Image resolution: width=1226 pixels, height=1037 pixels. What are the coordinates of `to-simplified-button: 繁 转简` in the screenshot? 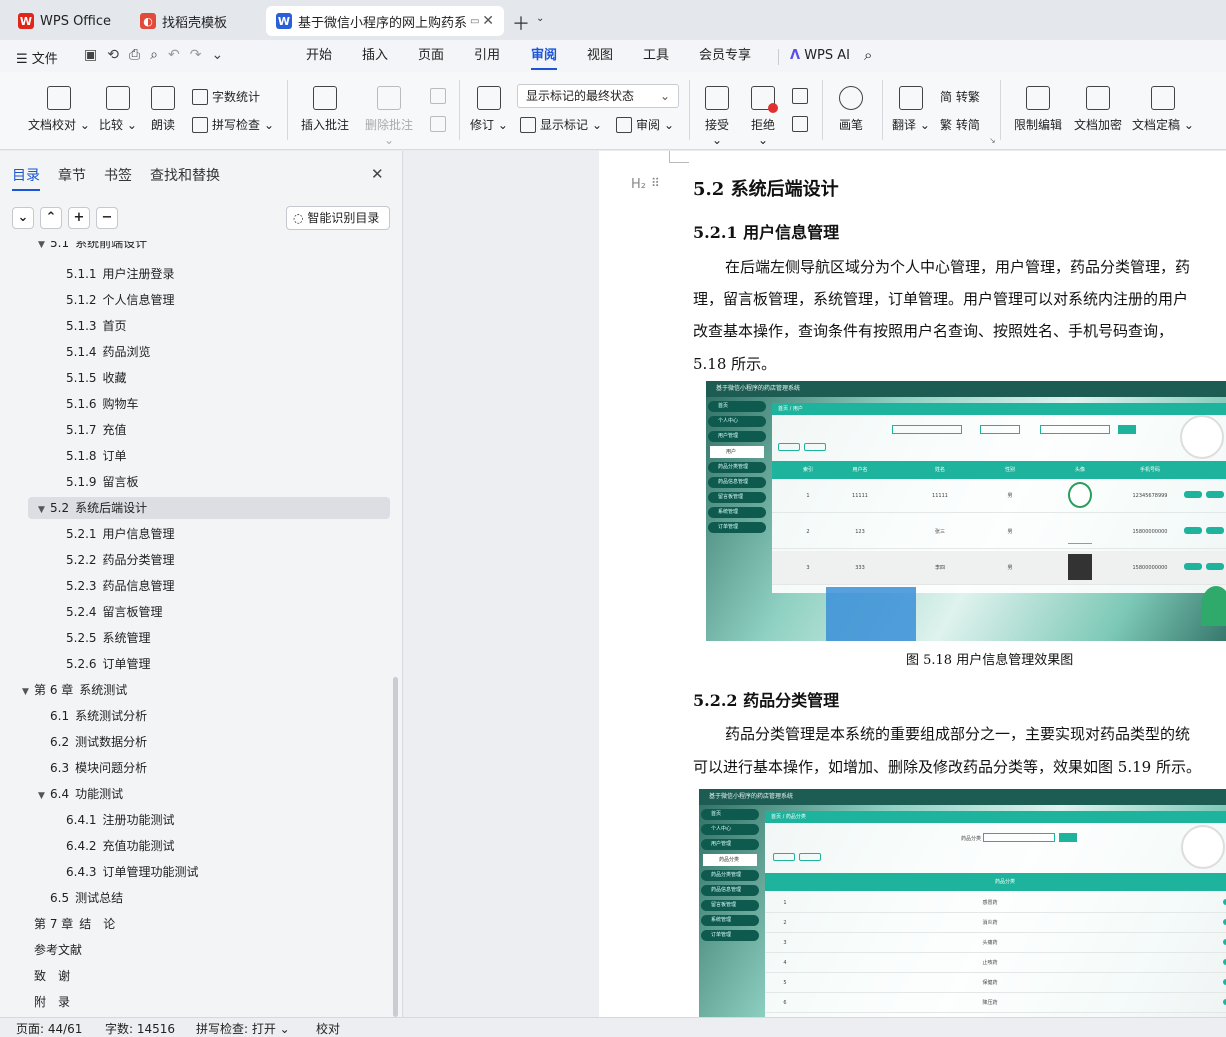 It's located at (960, 124).